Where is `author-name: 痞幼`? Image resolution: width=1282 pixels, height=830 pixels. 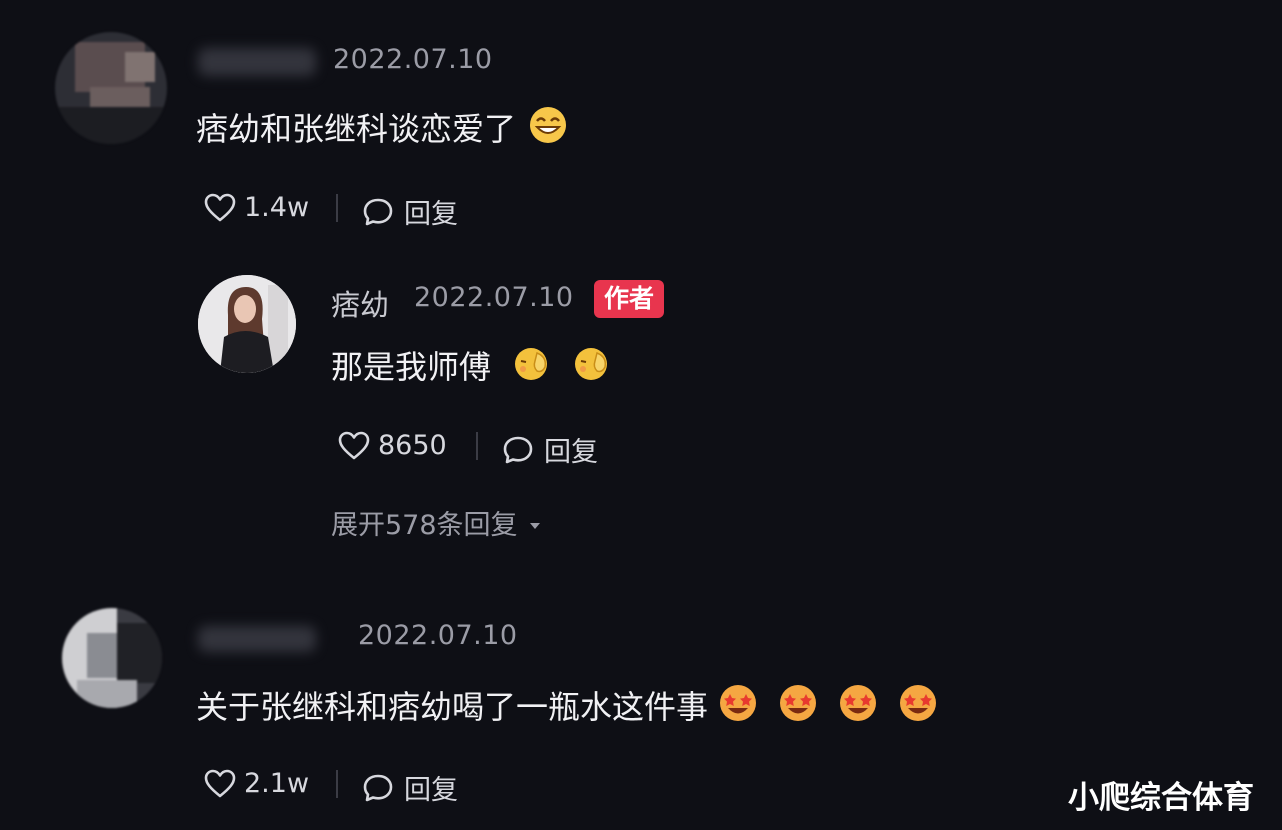 author-name: 痞幼 is located at coordinates (360, 303).